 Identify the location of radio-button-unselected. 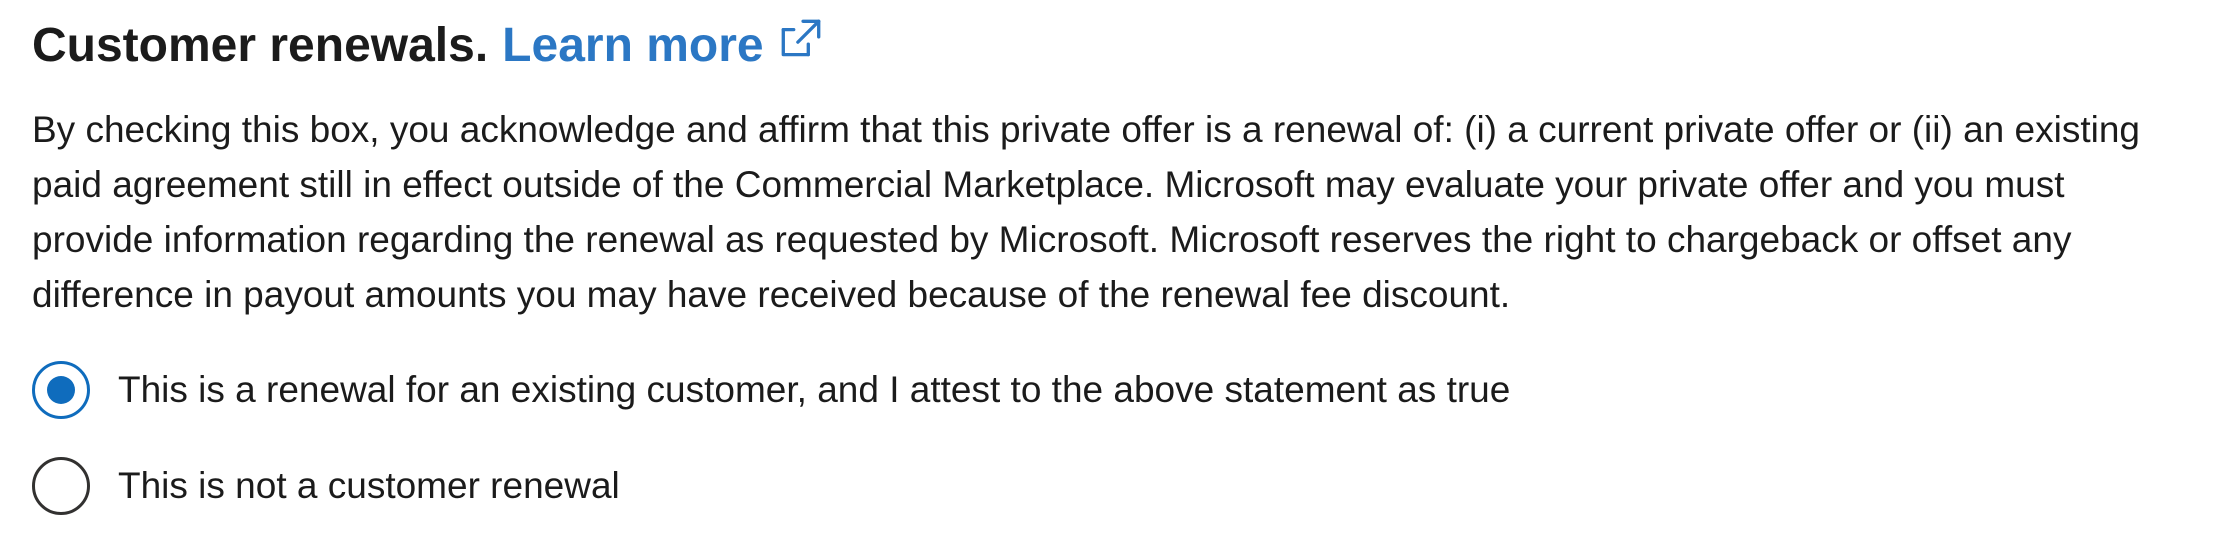
(61, 486).